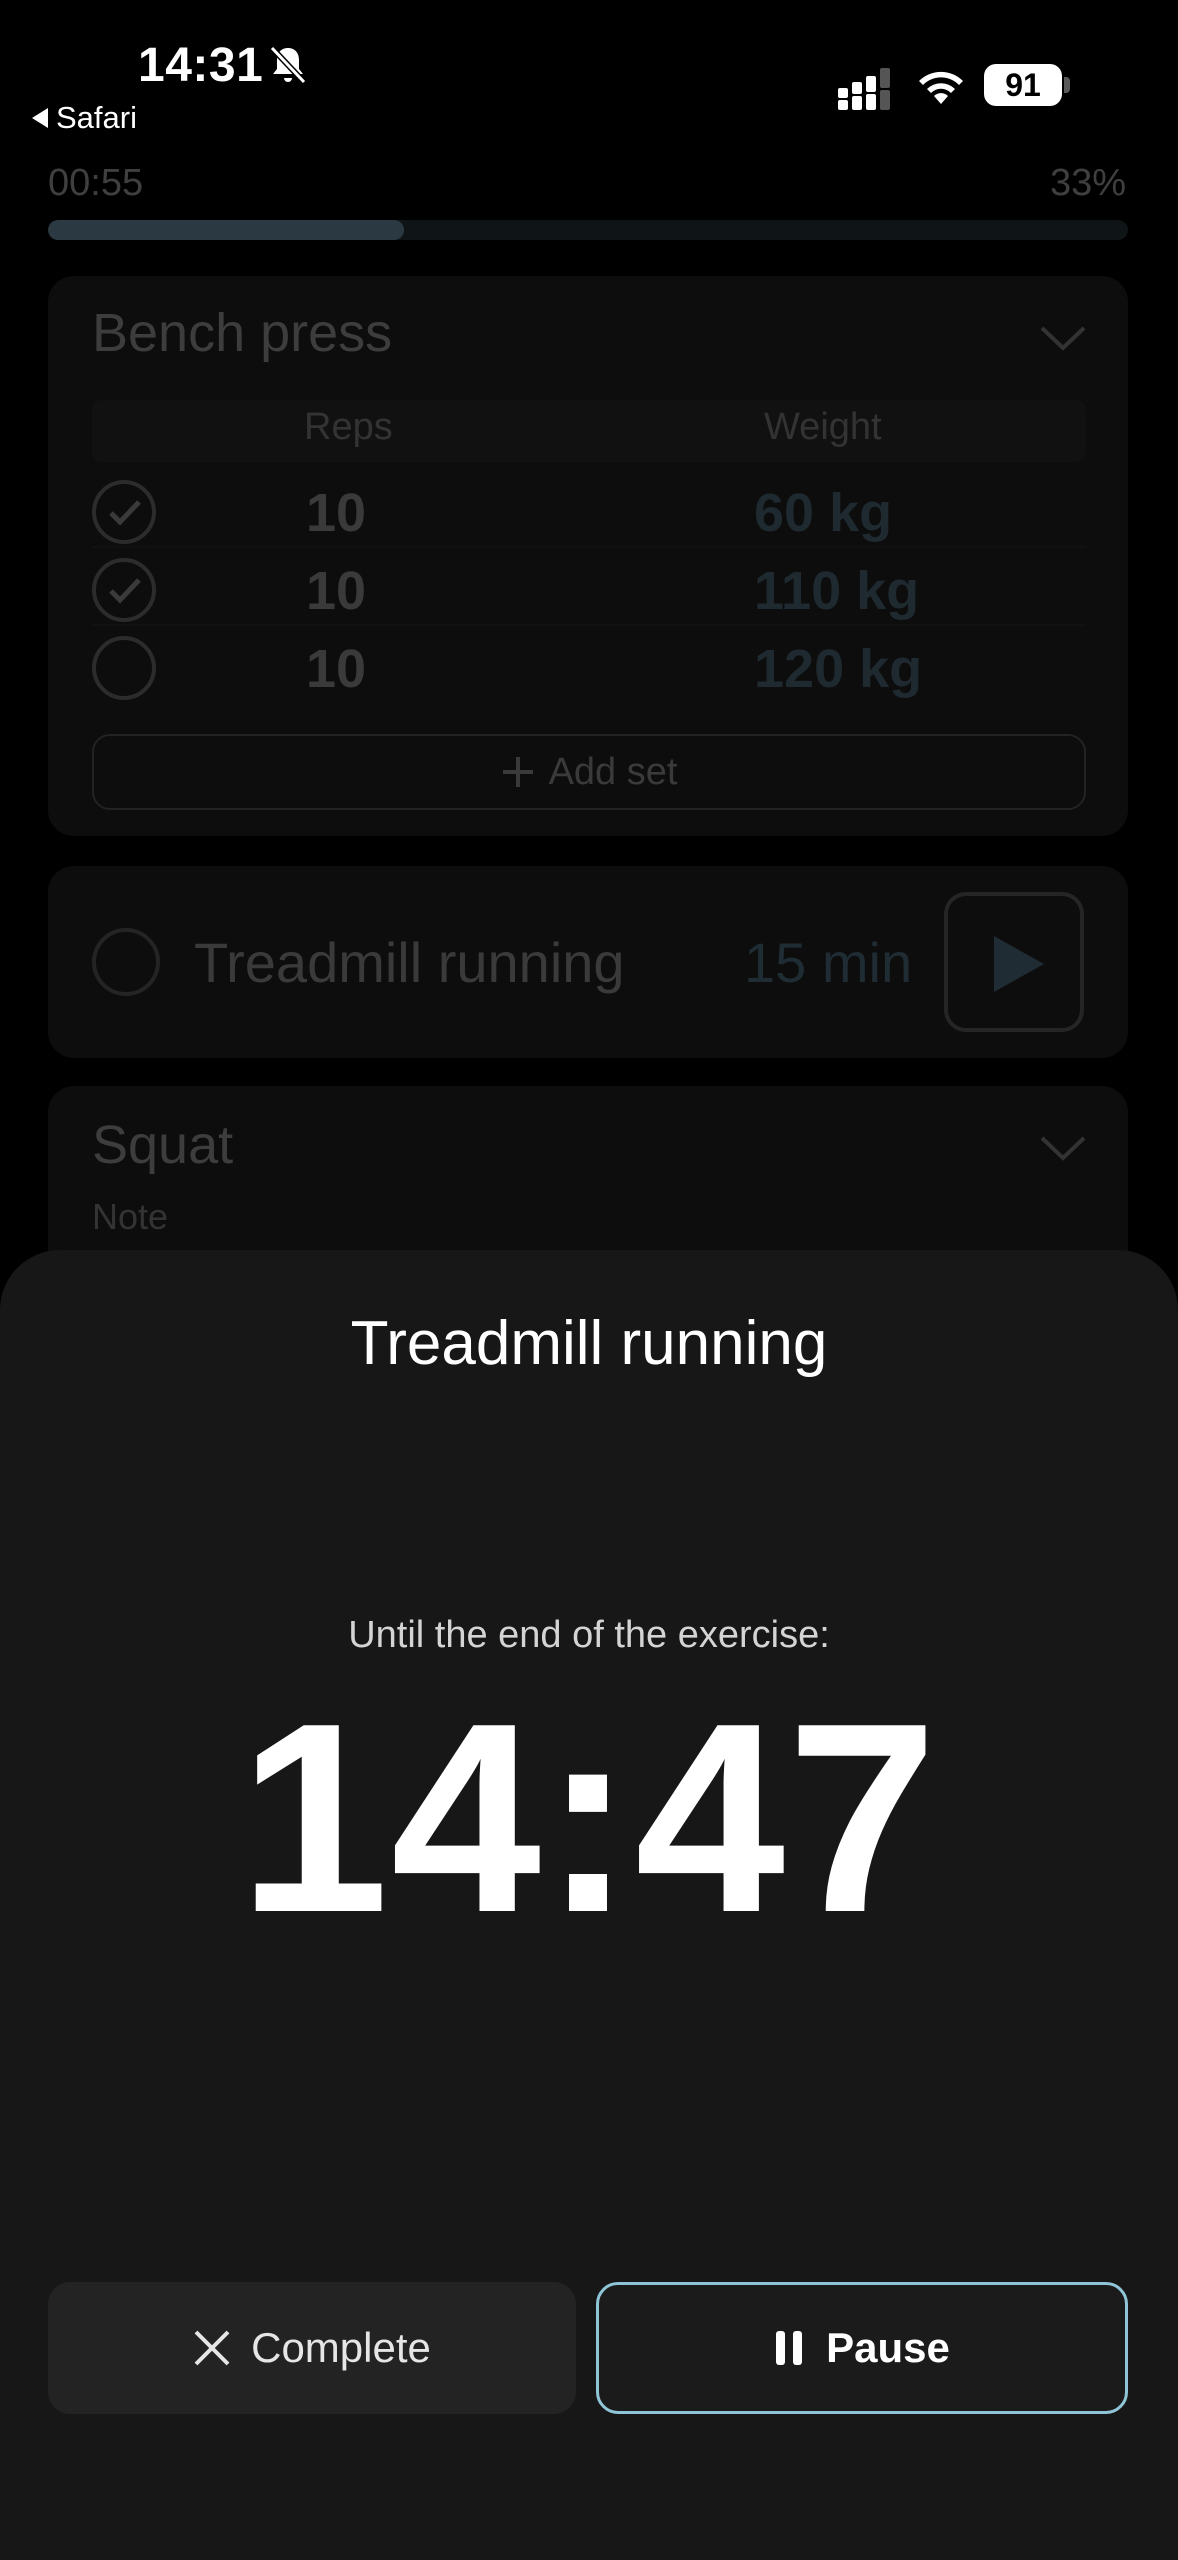 Image resolution: width=1178 pixels, height=2560 pixels. Describe the element at coordinates (589, 1635) in the screenshot. I see `timer-subtitle: Until the end of the exercise:` at that location.